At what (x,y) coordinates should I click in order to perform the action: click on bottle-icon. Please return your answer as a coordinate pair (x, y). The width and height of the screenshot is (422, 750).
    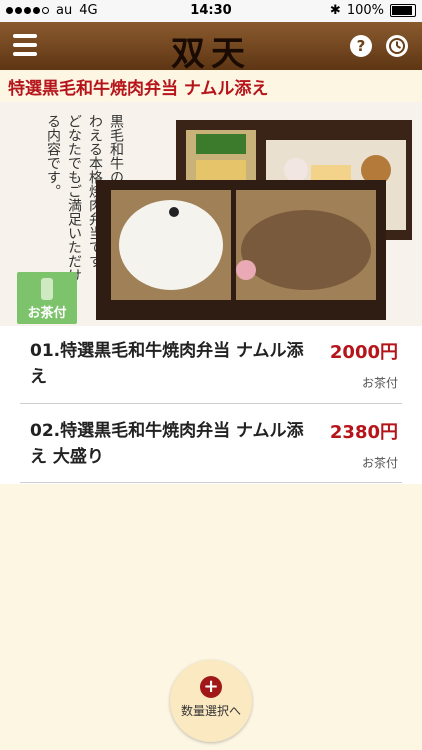
    Looking at the image, I should click on (47, 289).